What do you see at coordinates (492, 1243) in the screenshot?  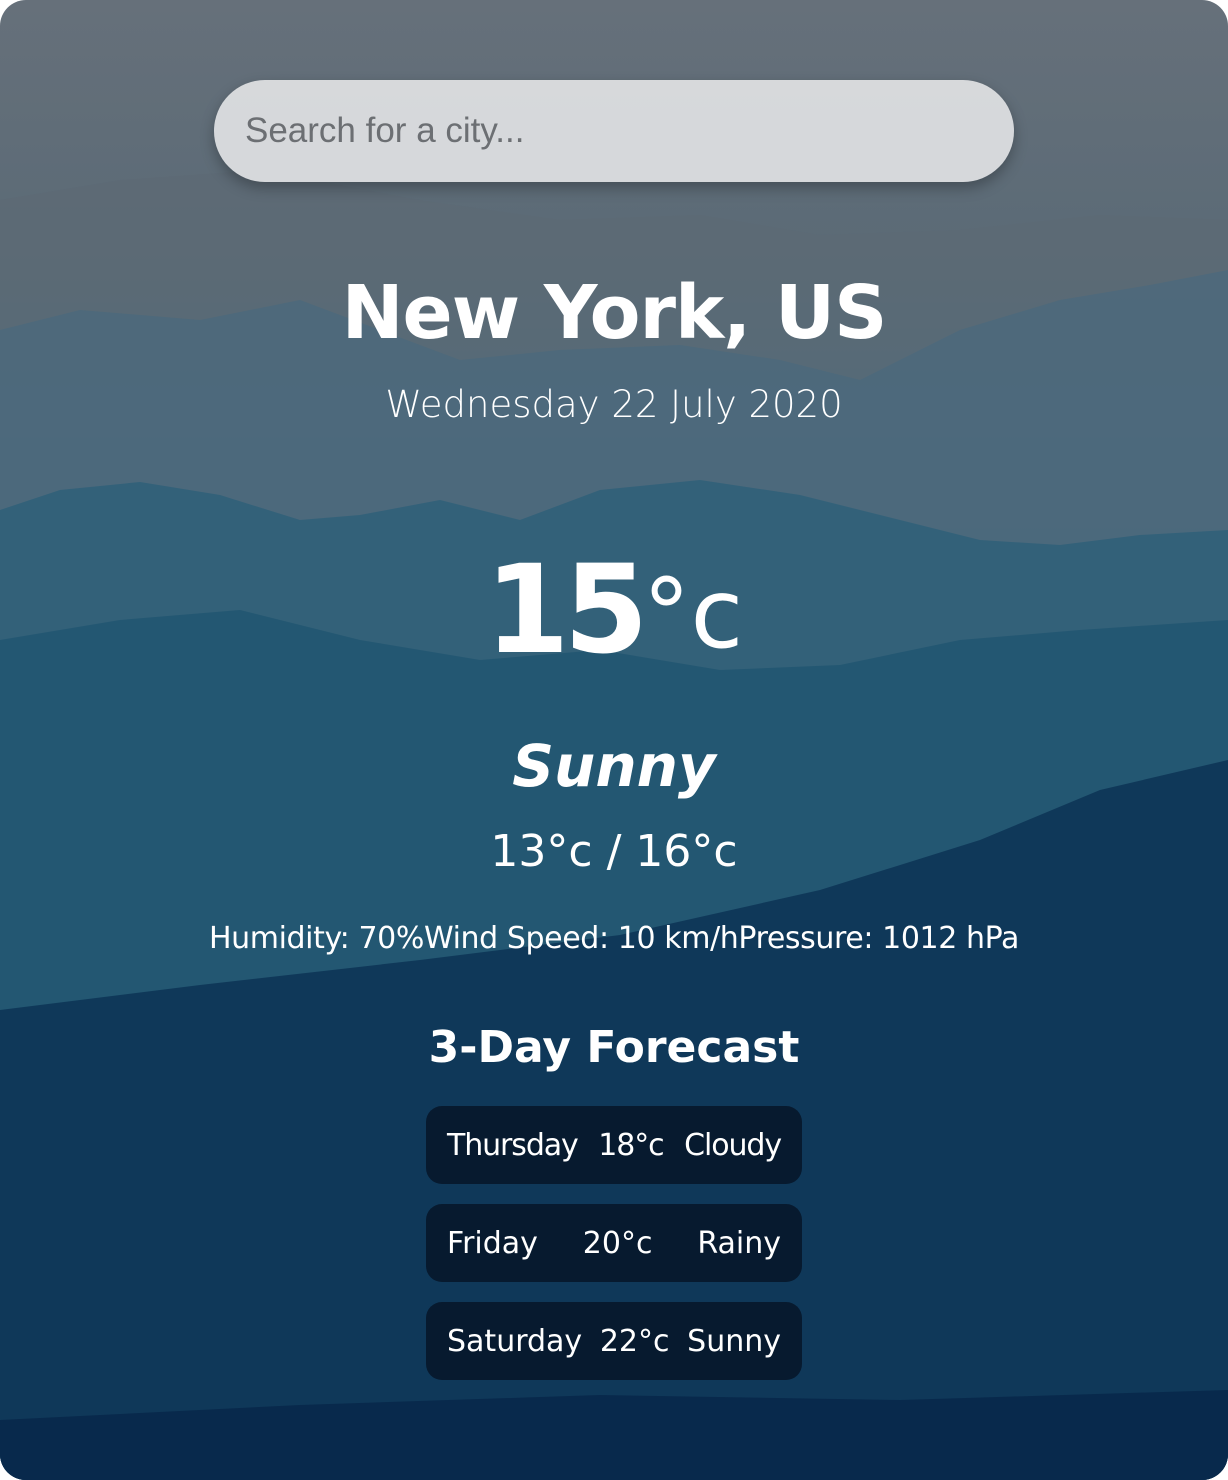 I see `forecast-day: Friday` at bounding box center [492, 1243].